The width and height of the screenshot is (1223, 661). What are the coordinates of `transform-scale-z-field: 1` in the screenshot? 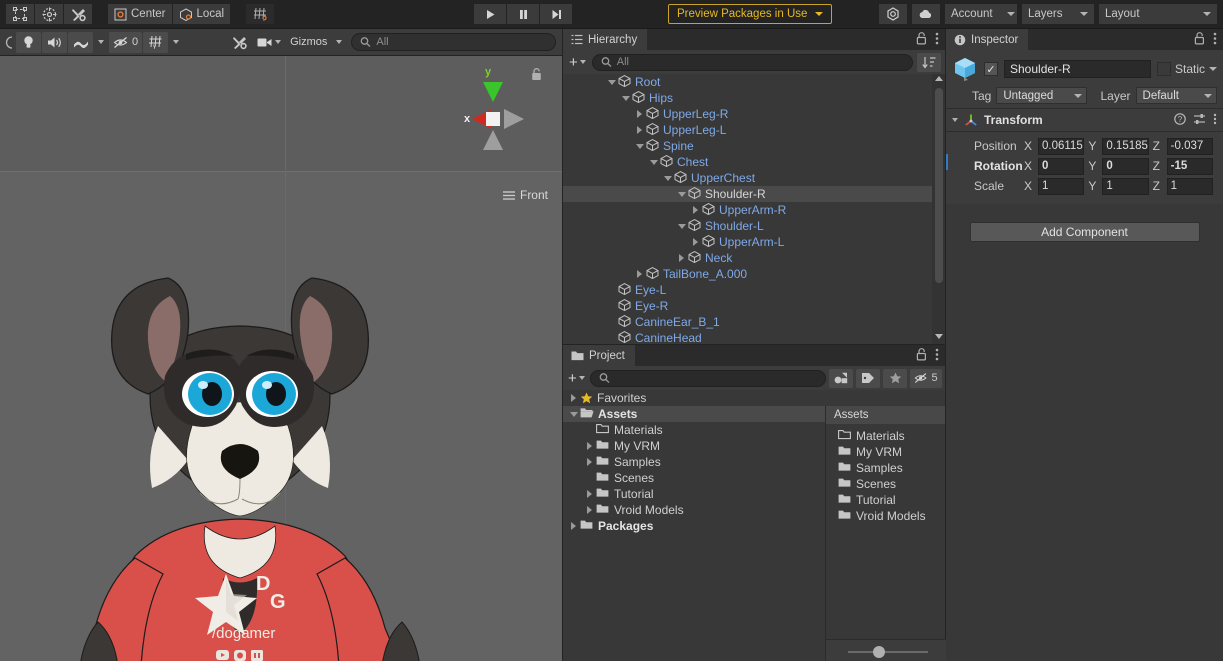 It's located at (1189, 186).